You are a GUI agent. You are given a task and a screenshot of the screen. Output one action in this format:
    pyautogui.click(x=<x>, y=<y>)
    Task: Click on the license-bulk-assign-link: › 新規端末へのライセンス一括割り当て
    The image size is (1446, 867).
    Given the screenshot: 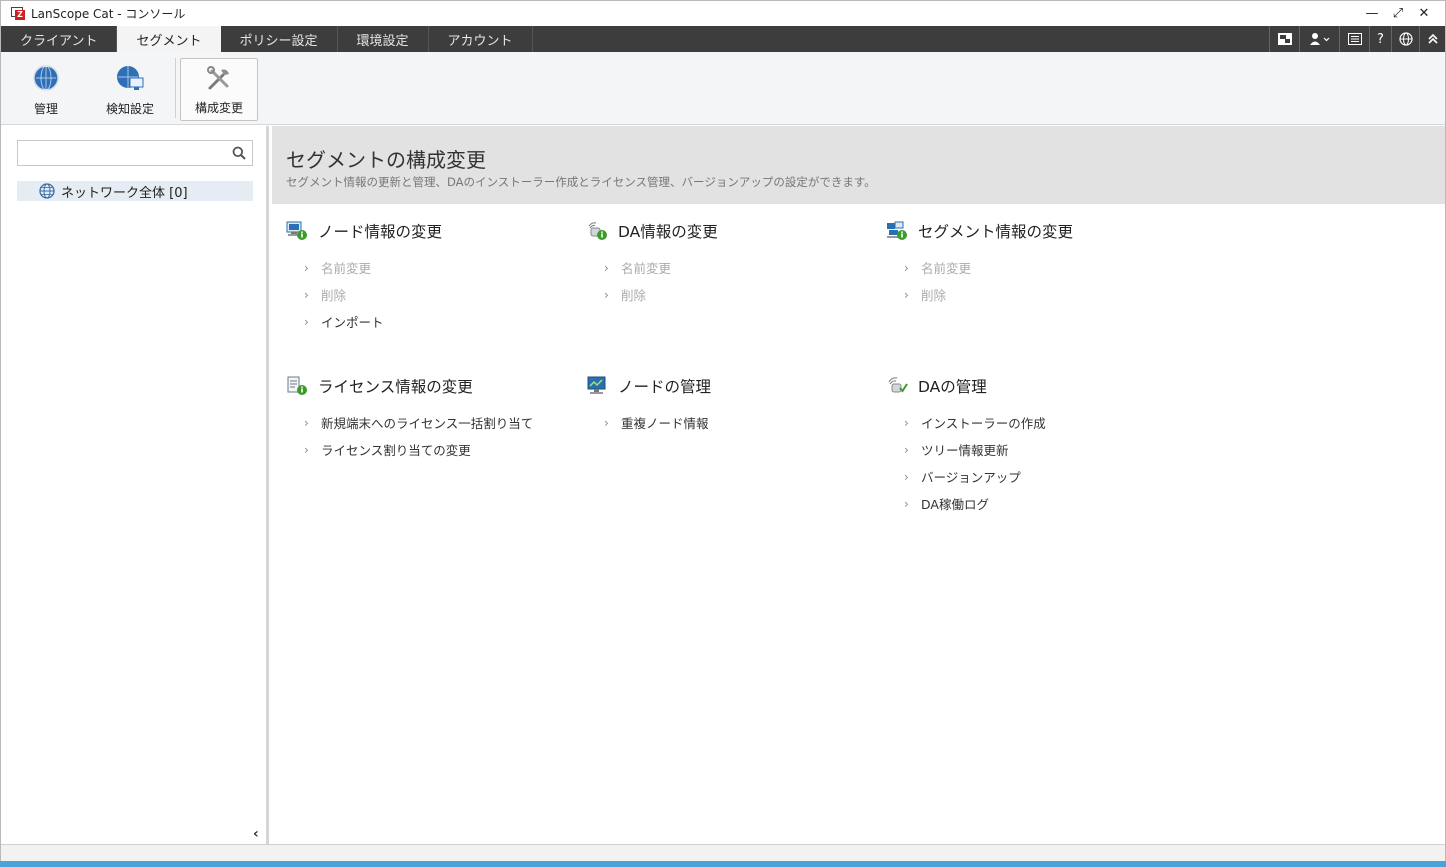 What is the action you would take?
    pyautogui.click(x=445, y=422)
    